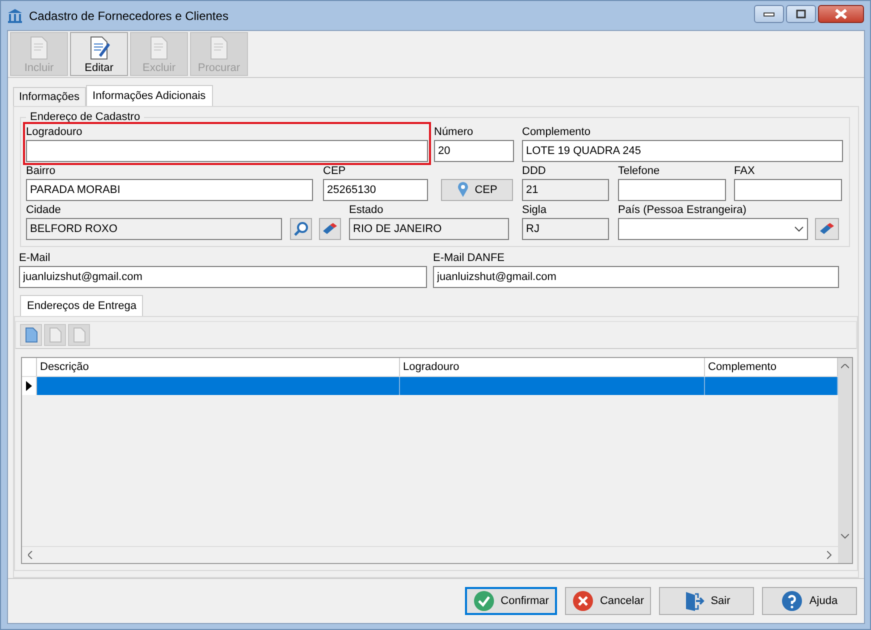 The image size is (871, 630). What do you see at coordinates (44, 210) in the screenshot?
I see `field-label: Cidade` at bounding box center [44, 210].